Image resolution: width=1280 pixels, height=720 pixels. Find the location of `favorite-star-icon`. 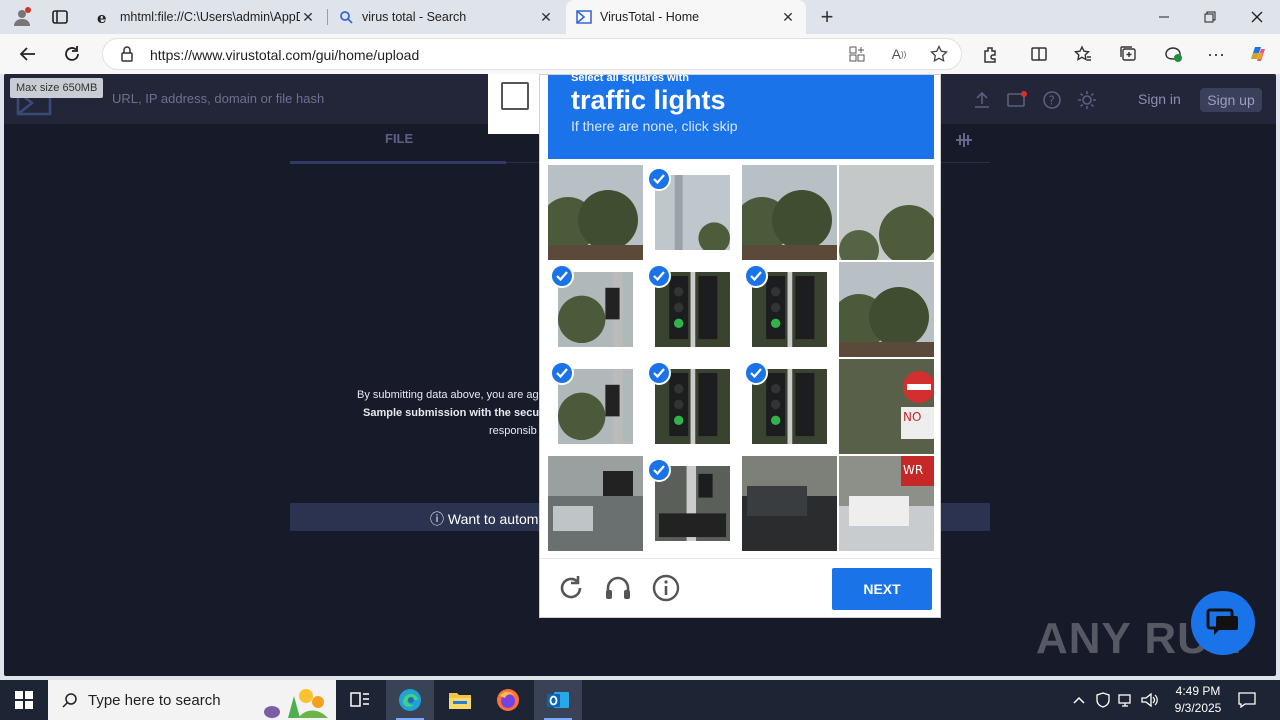

favorite-star-icon is located at coordinates (939, 54).